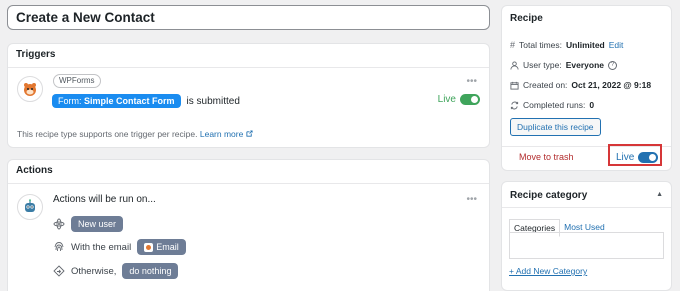  I want to click on created-row: Created on: Oct 21, 2022 @ 9:18, so click(580, 85).